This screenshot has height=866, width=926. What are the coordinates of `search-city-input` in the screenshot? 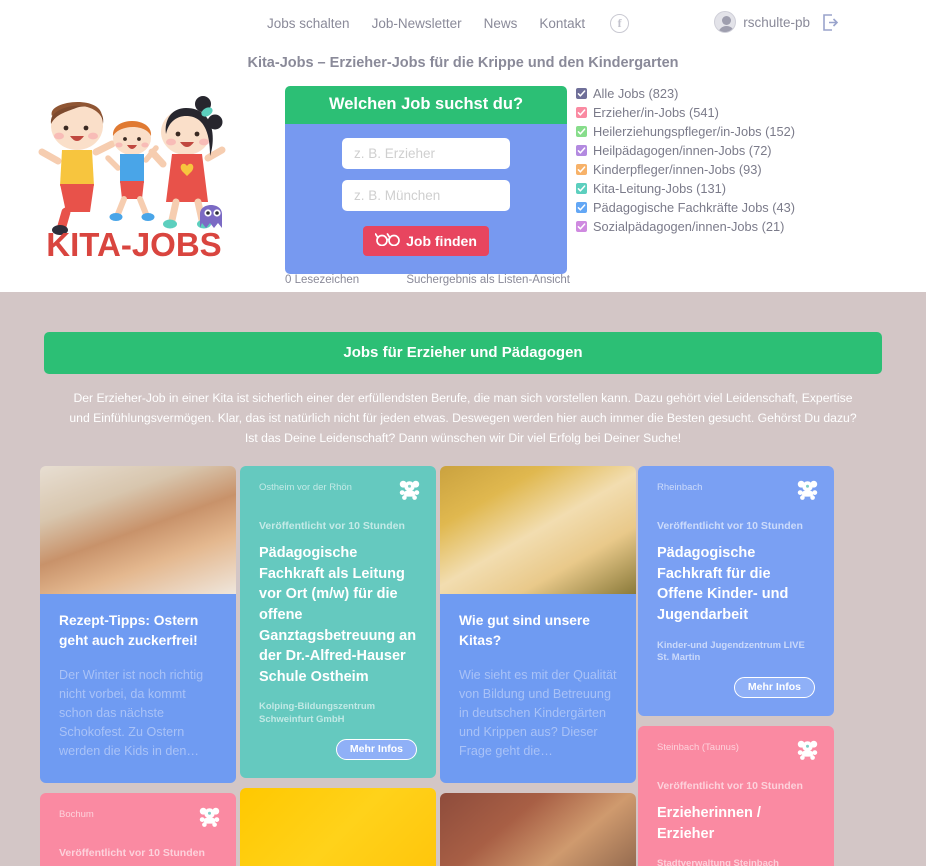 It's located at (426, 195).